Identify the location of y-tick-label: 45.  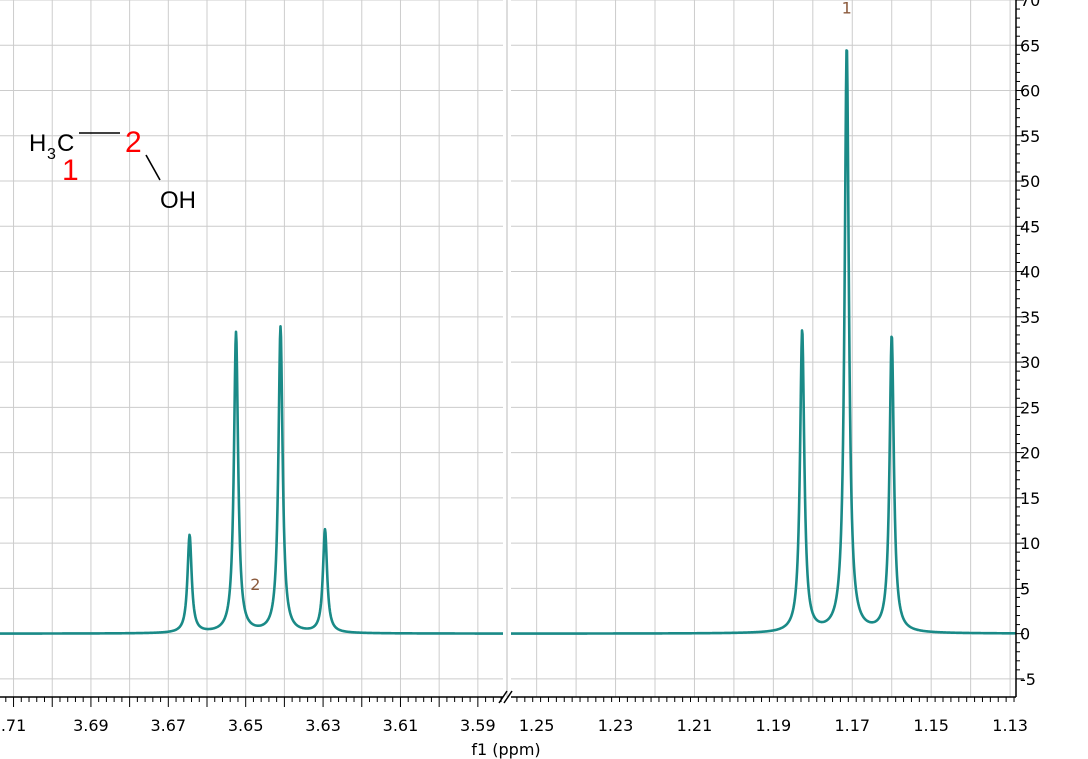
(1030, 226).